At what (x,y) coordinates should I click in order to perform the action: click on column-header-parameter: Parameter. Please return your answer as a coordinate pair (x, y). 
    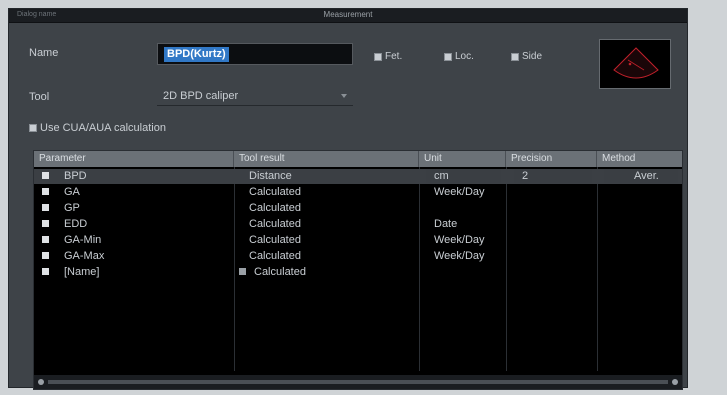
    Looking at the image, I should click on (134, 159).